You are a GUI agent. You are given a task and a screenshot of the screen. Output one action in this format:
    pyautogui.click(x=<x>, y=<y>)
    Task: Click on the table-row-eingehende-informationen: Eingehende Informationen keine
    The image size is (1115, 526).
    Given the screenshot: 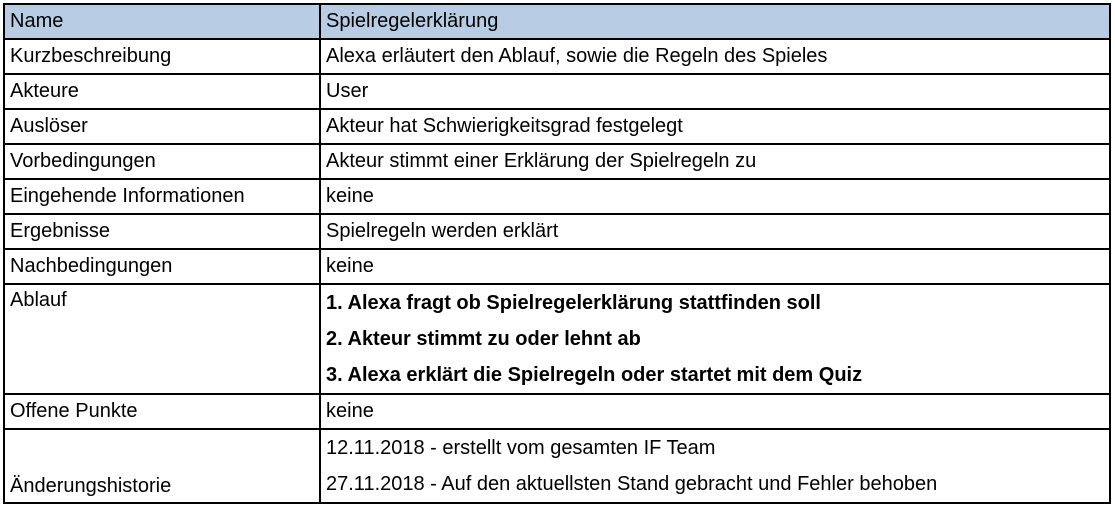 What is the action you would take?
    pyautogui.click(x=557, y=196)
    